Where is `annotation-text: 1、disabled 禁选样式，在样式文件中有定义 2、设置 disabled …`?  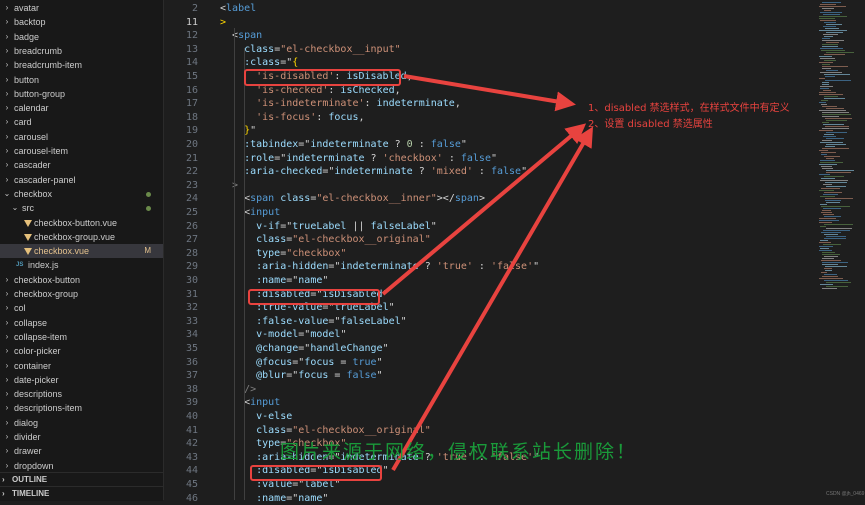
annotation-text: 1、disabled 禁选样式，在样式文件中有定义 2、设置 disabled … is located at coordinates (689, 117).